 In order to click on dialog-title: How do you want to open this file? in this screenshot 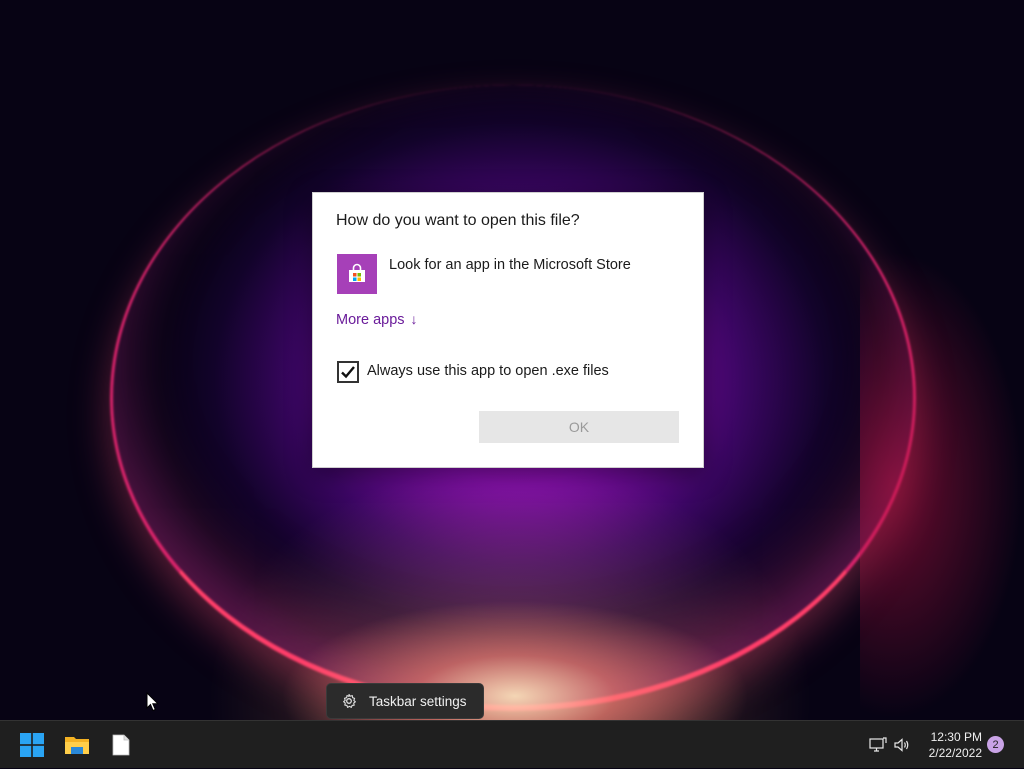, I will do `click(458, 220)`.